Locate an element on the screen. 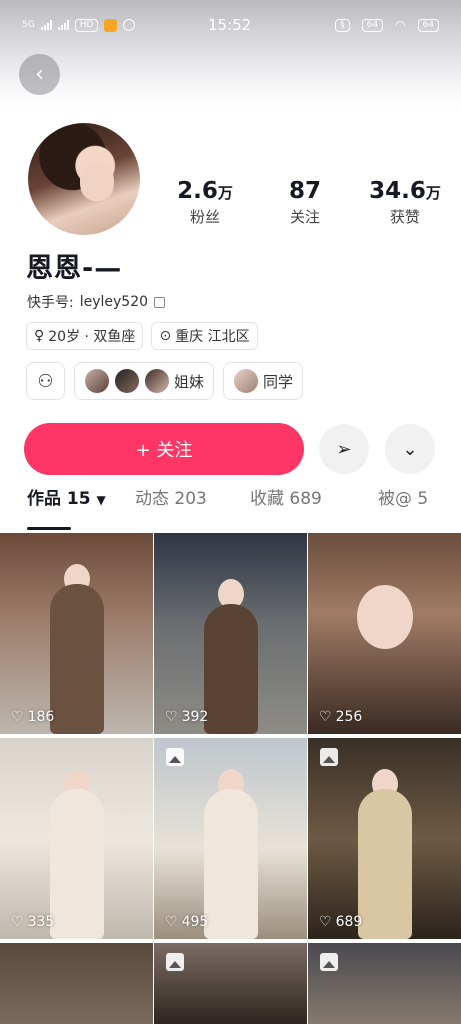 This screenshot has width=461, height=1024. likes-count: ♡ 495 is located at coordinates (186, 922).